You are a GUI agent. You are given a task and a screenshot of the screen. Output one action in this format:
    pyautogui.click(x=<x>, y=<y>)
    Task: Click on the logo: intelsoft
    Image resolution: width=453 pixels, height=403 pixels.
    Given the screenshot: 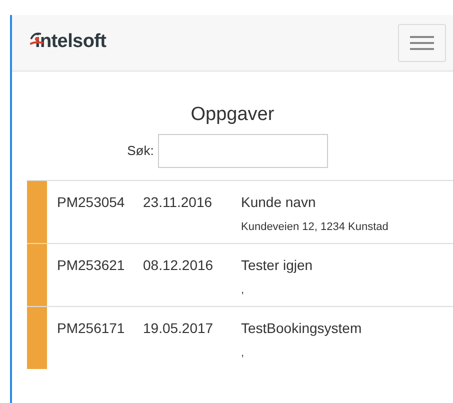 What is the action you would take?
    pyautogui.click(x=70, y=42)
    